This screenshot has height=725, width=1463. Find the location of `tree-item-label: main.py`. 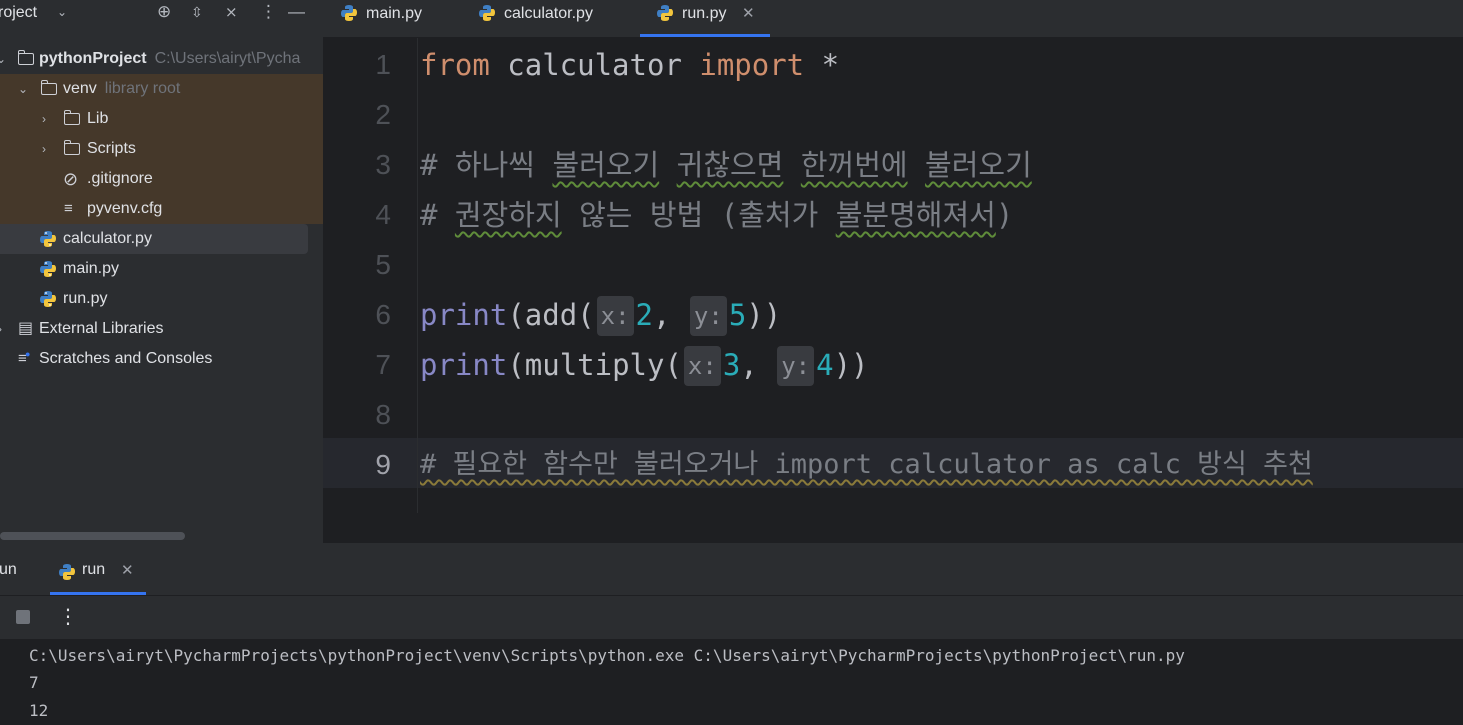

tree-item-label: main.py is located at coordinates (91, 268).